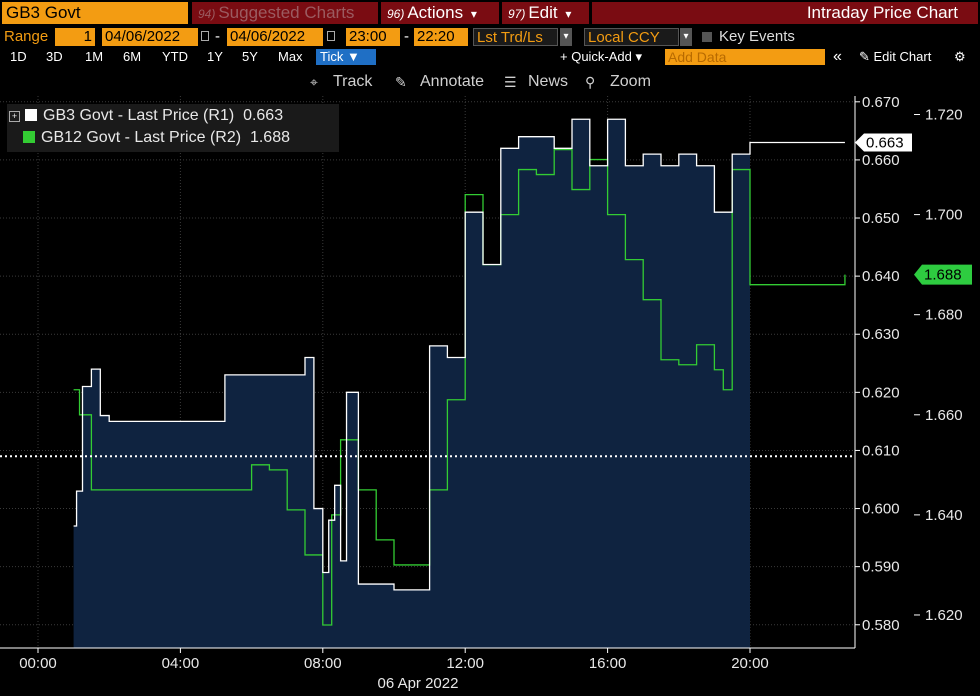 The height and width of the screenshot is (696, 980). I want to click on x-tick-label: 00:00, so click(38, 663).